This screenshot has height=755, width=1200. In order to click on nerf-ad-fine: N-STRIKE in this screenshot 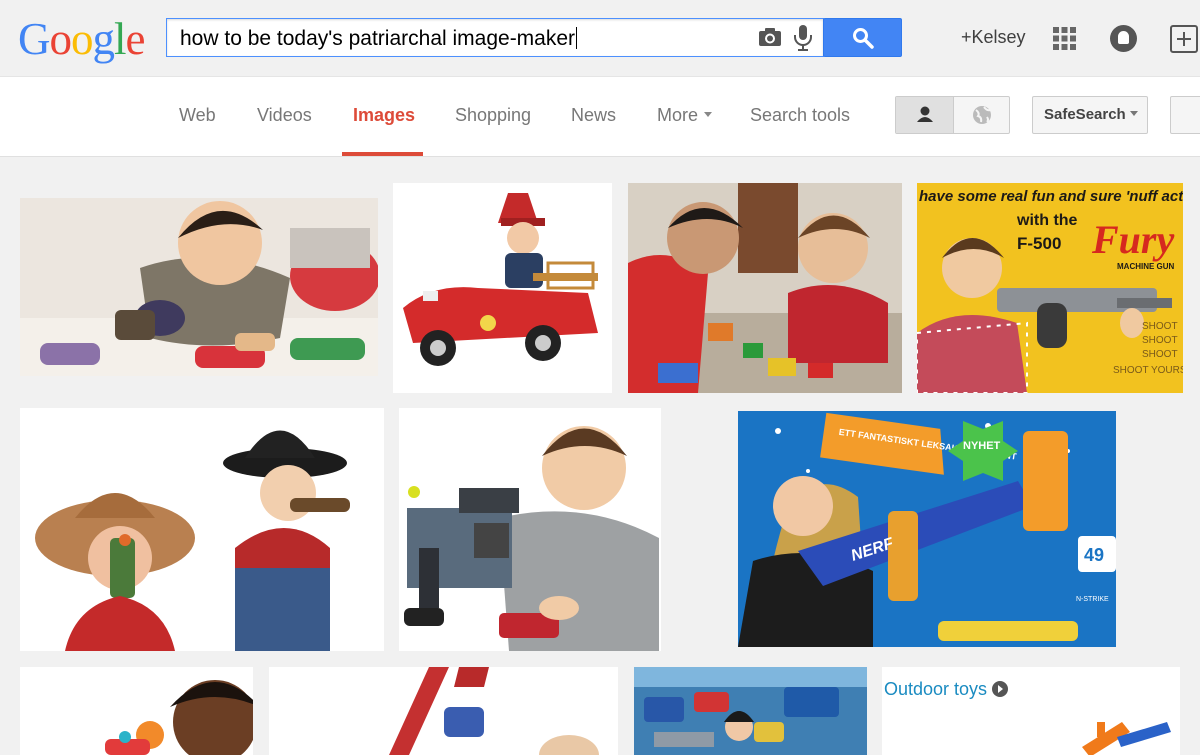, I will do `click(1092, 599)`.